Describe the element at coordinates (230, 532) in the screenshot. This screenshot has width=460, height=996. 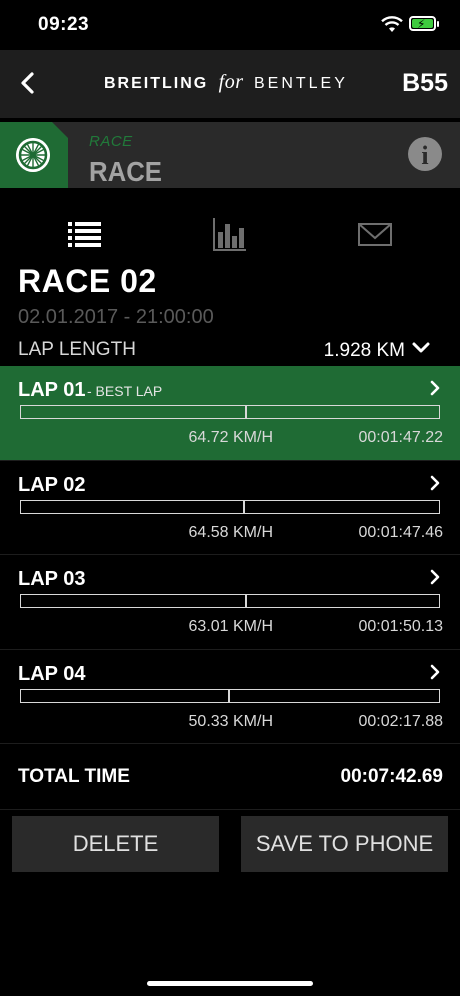
I see `lap-speed: 64.58 KM/H` at that location.